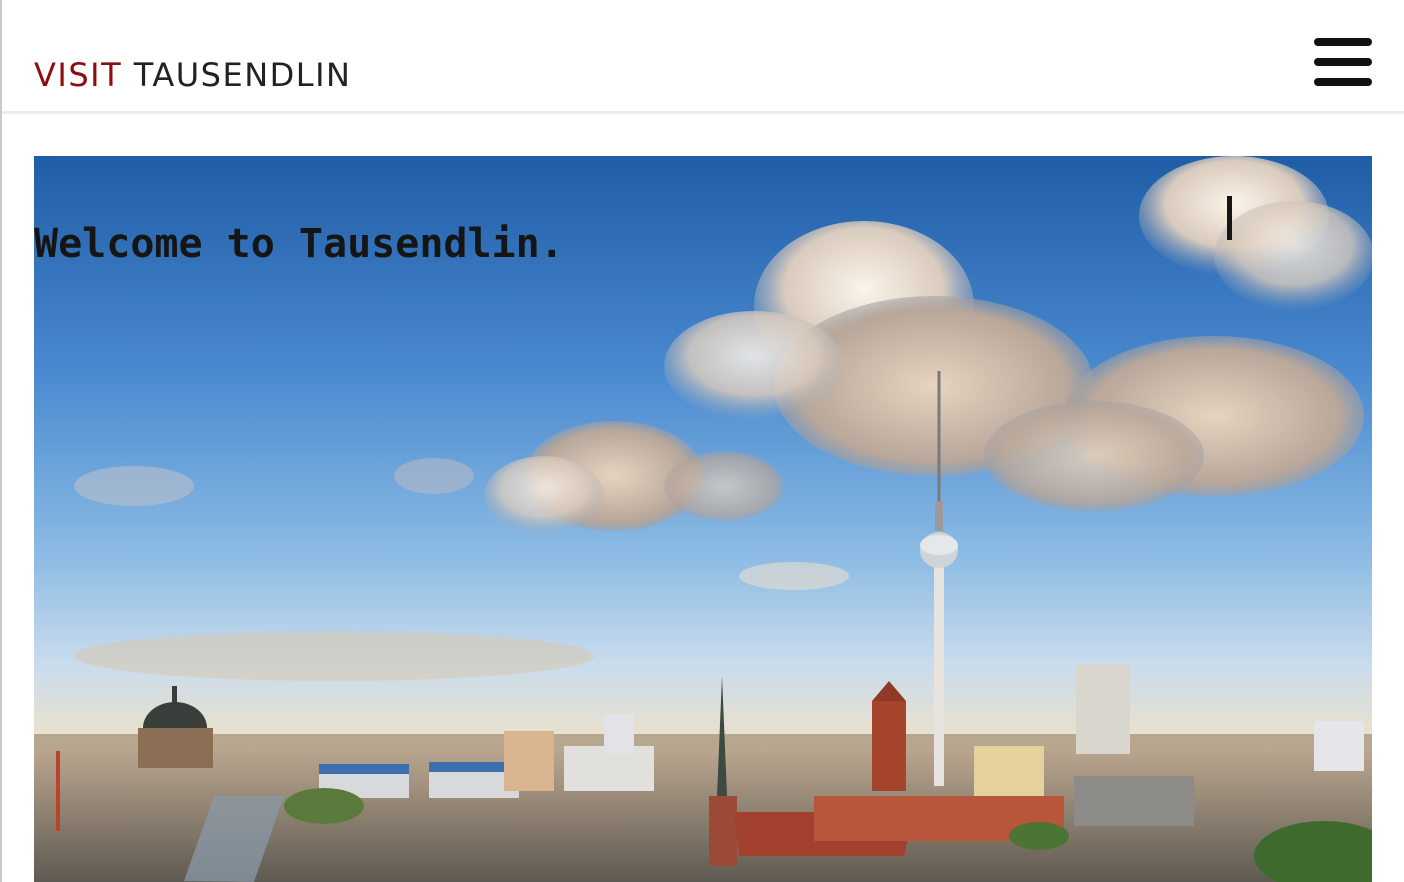  I want to click on hamburger-menu-icon, so click(1343, 63).